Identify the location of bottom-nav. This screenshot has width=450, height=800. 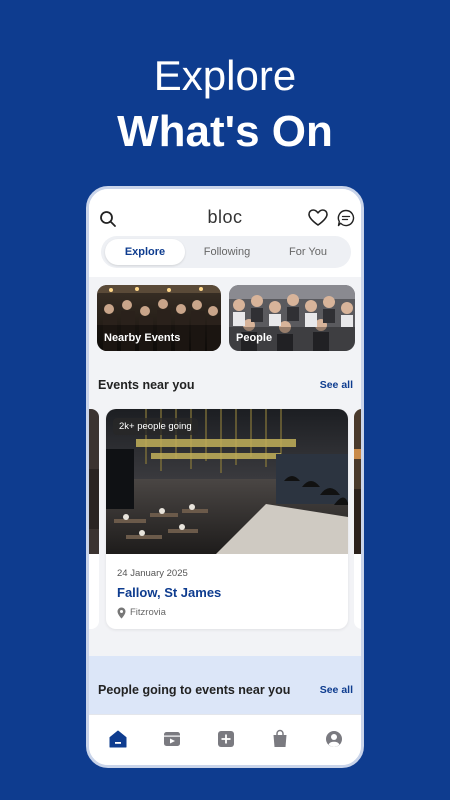
(225, 739).